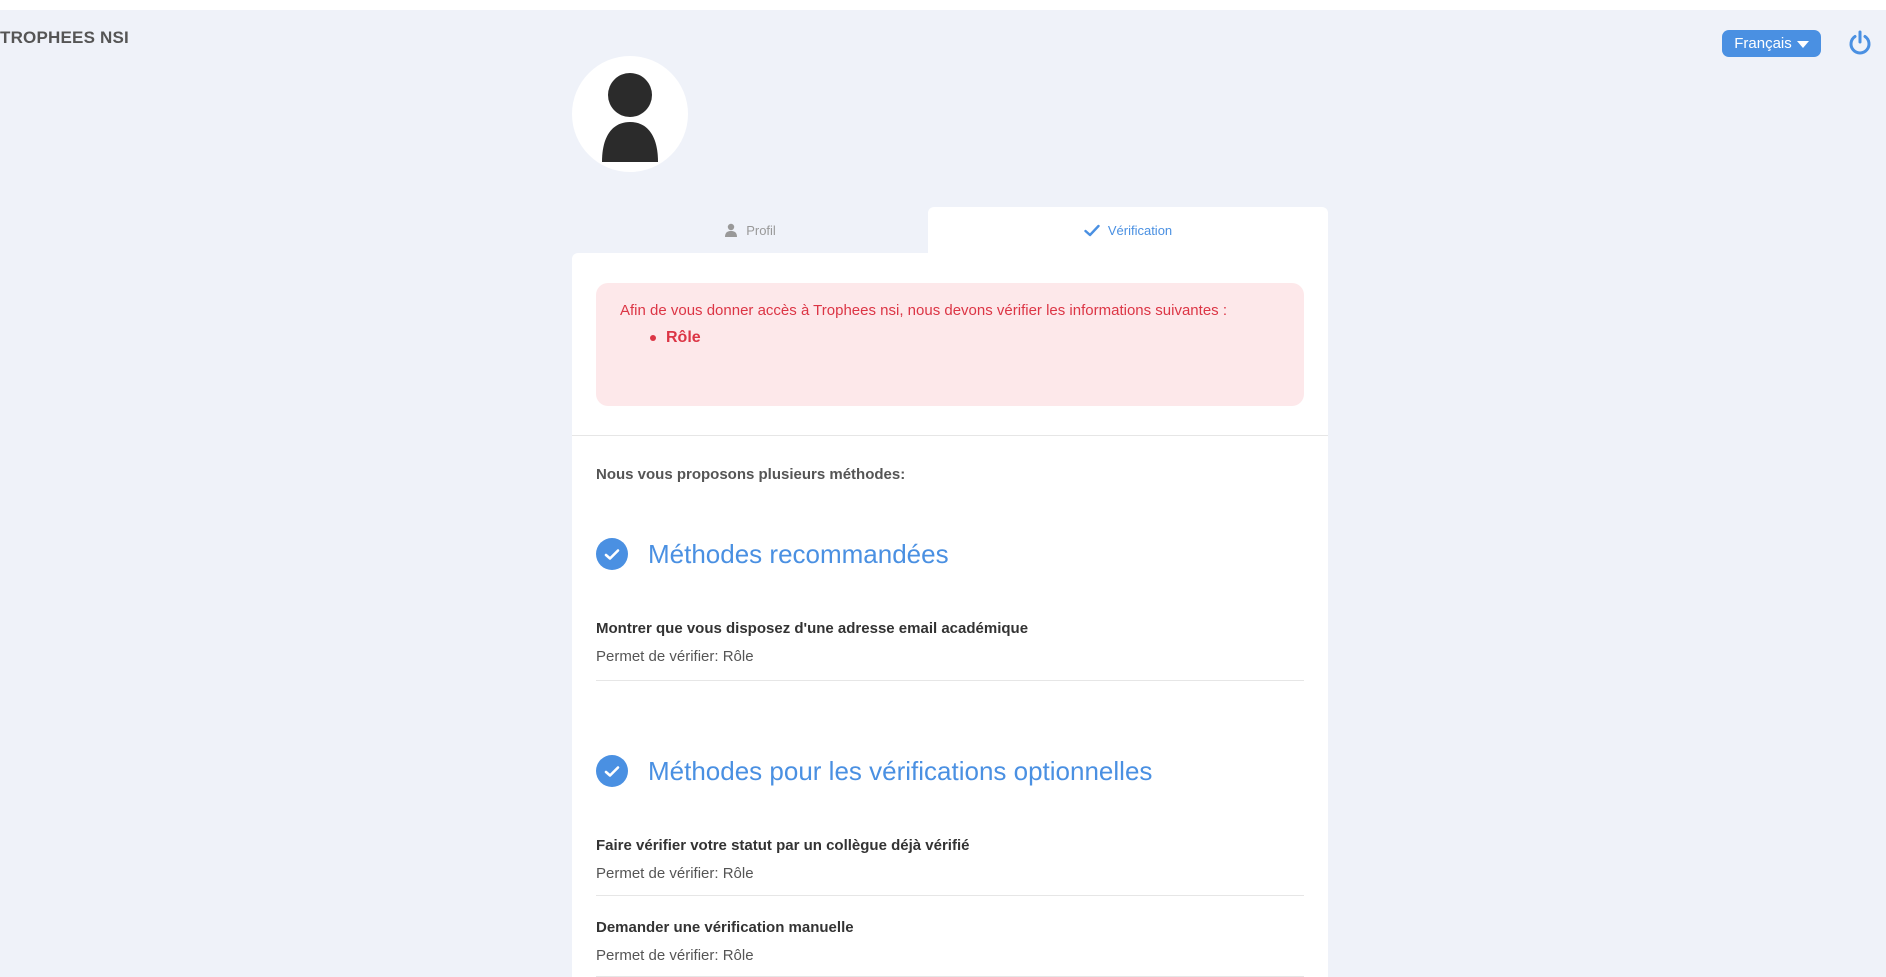 This screenshot has height=977, width=1886. Describe the element at coordinates (630, 117) in the screenshot. I see `user-silhouette-icon` at that location.